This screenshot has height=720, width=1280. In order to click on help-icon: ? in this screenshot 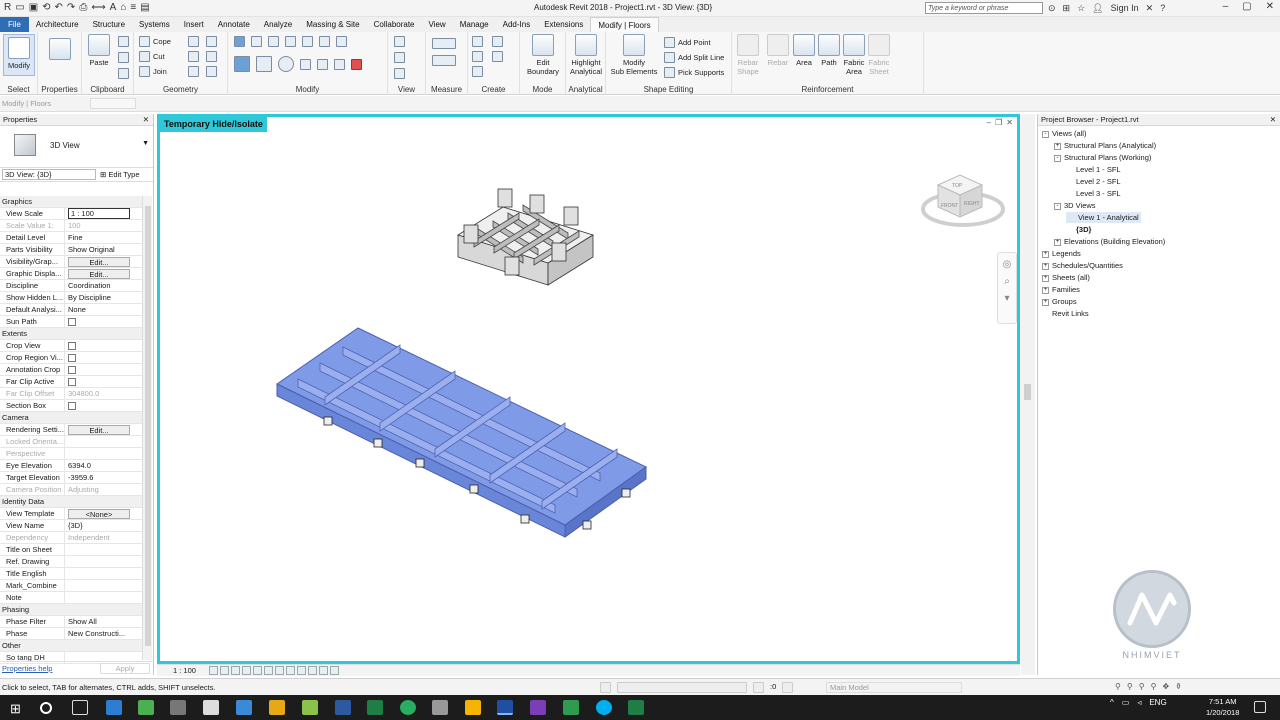, I will do `click(1162, 8)`.